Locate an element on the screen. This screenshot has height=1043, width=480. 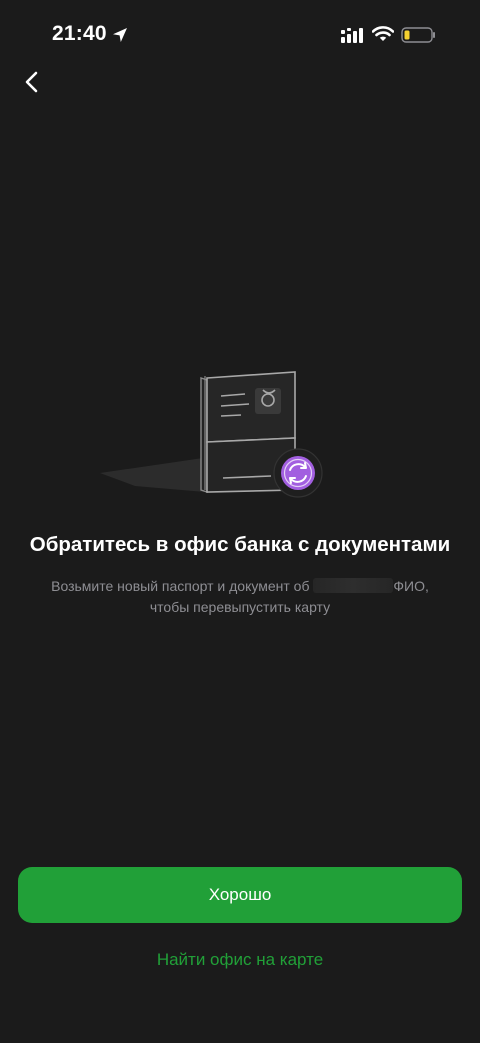
chevron-left-icon is located at coordinates (31, 82).